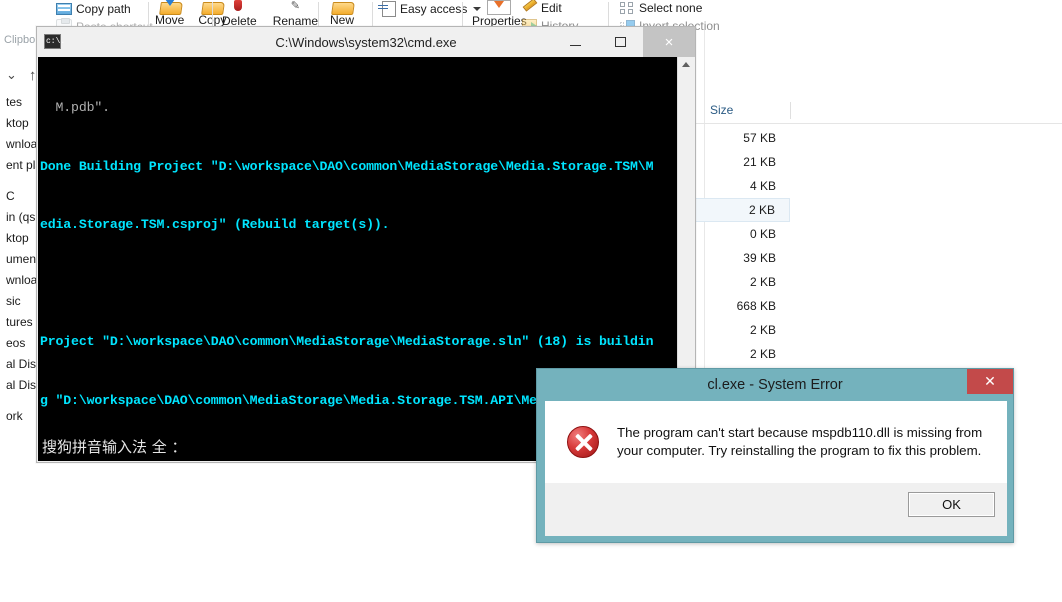  I want to click on delete-icon, so click(239, 7).